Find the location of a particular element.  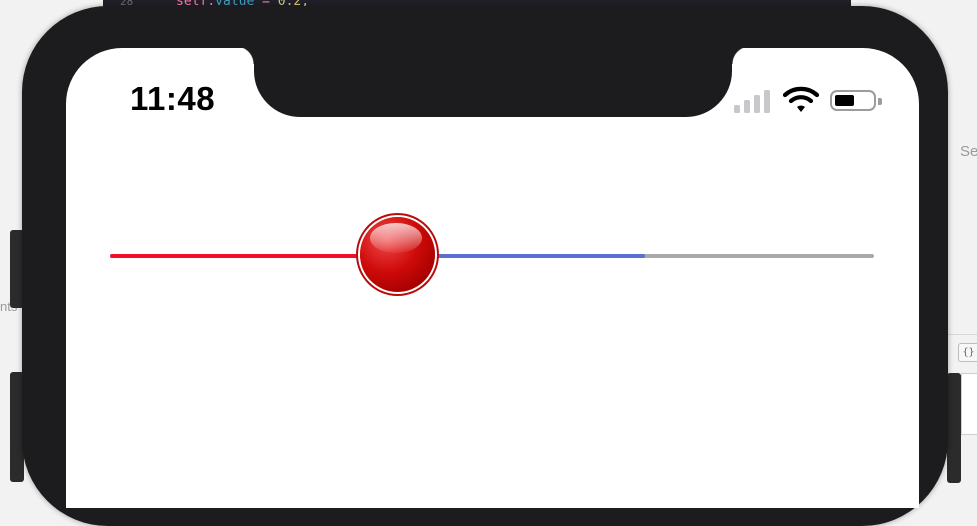

slider-minimum-track is located at coordinates (253, 256).